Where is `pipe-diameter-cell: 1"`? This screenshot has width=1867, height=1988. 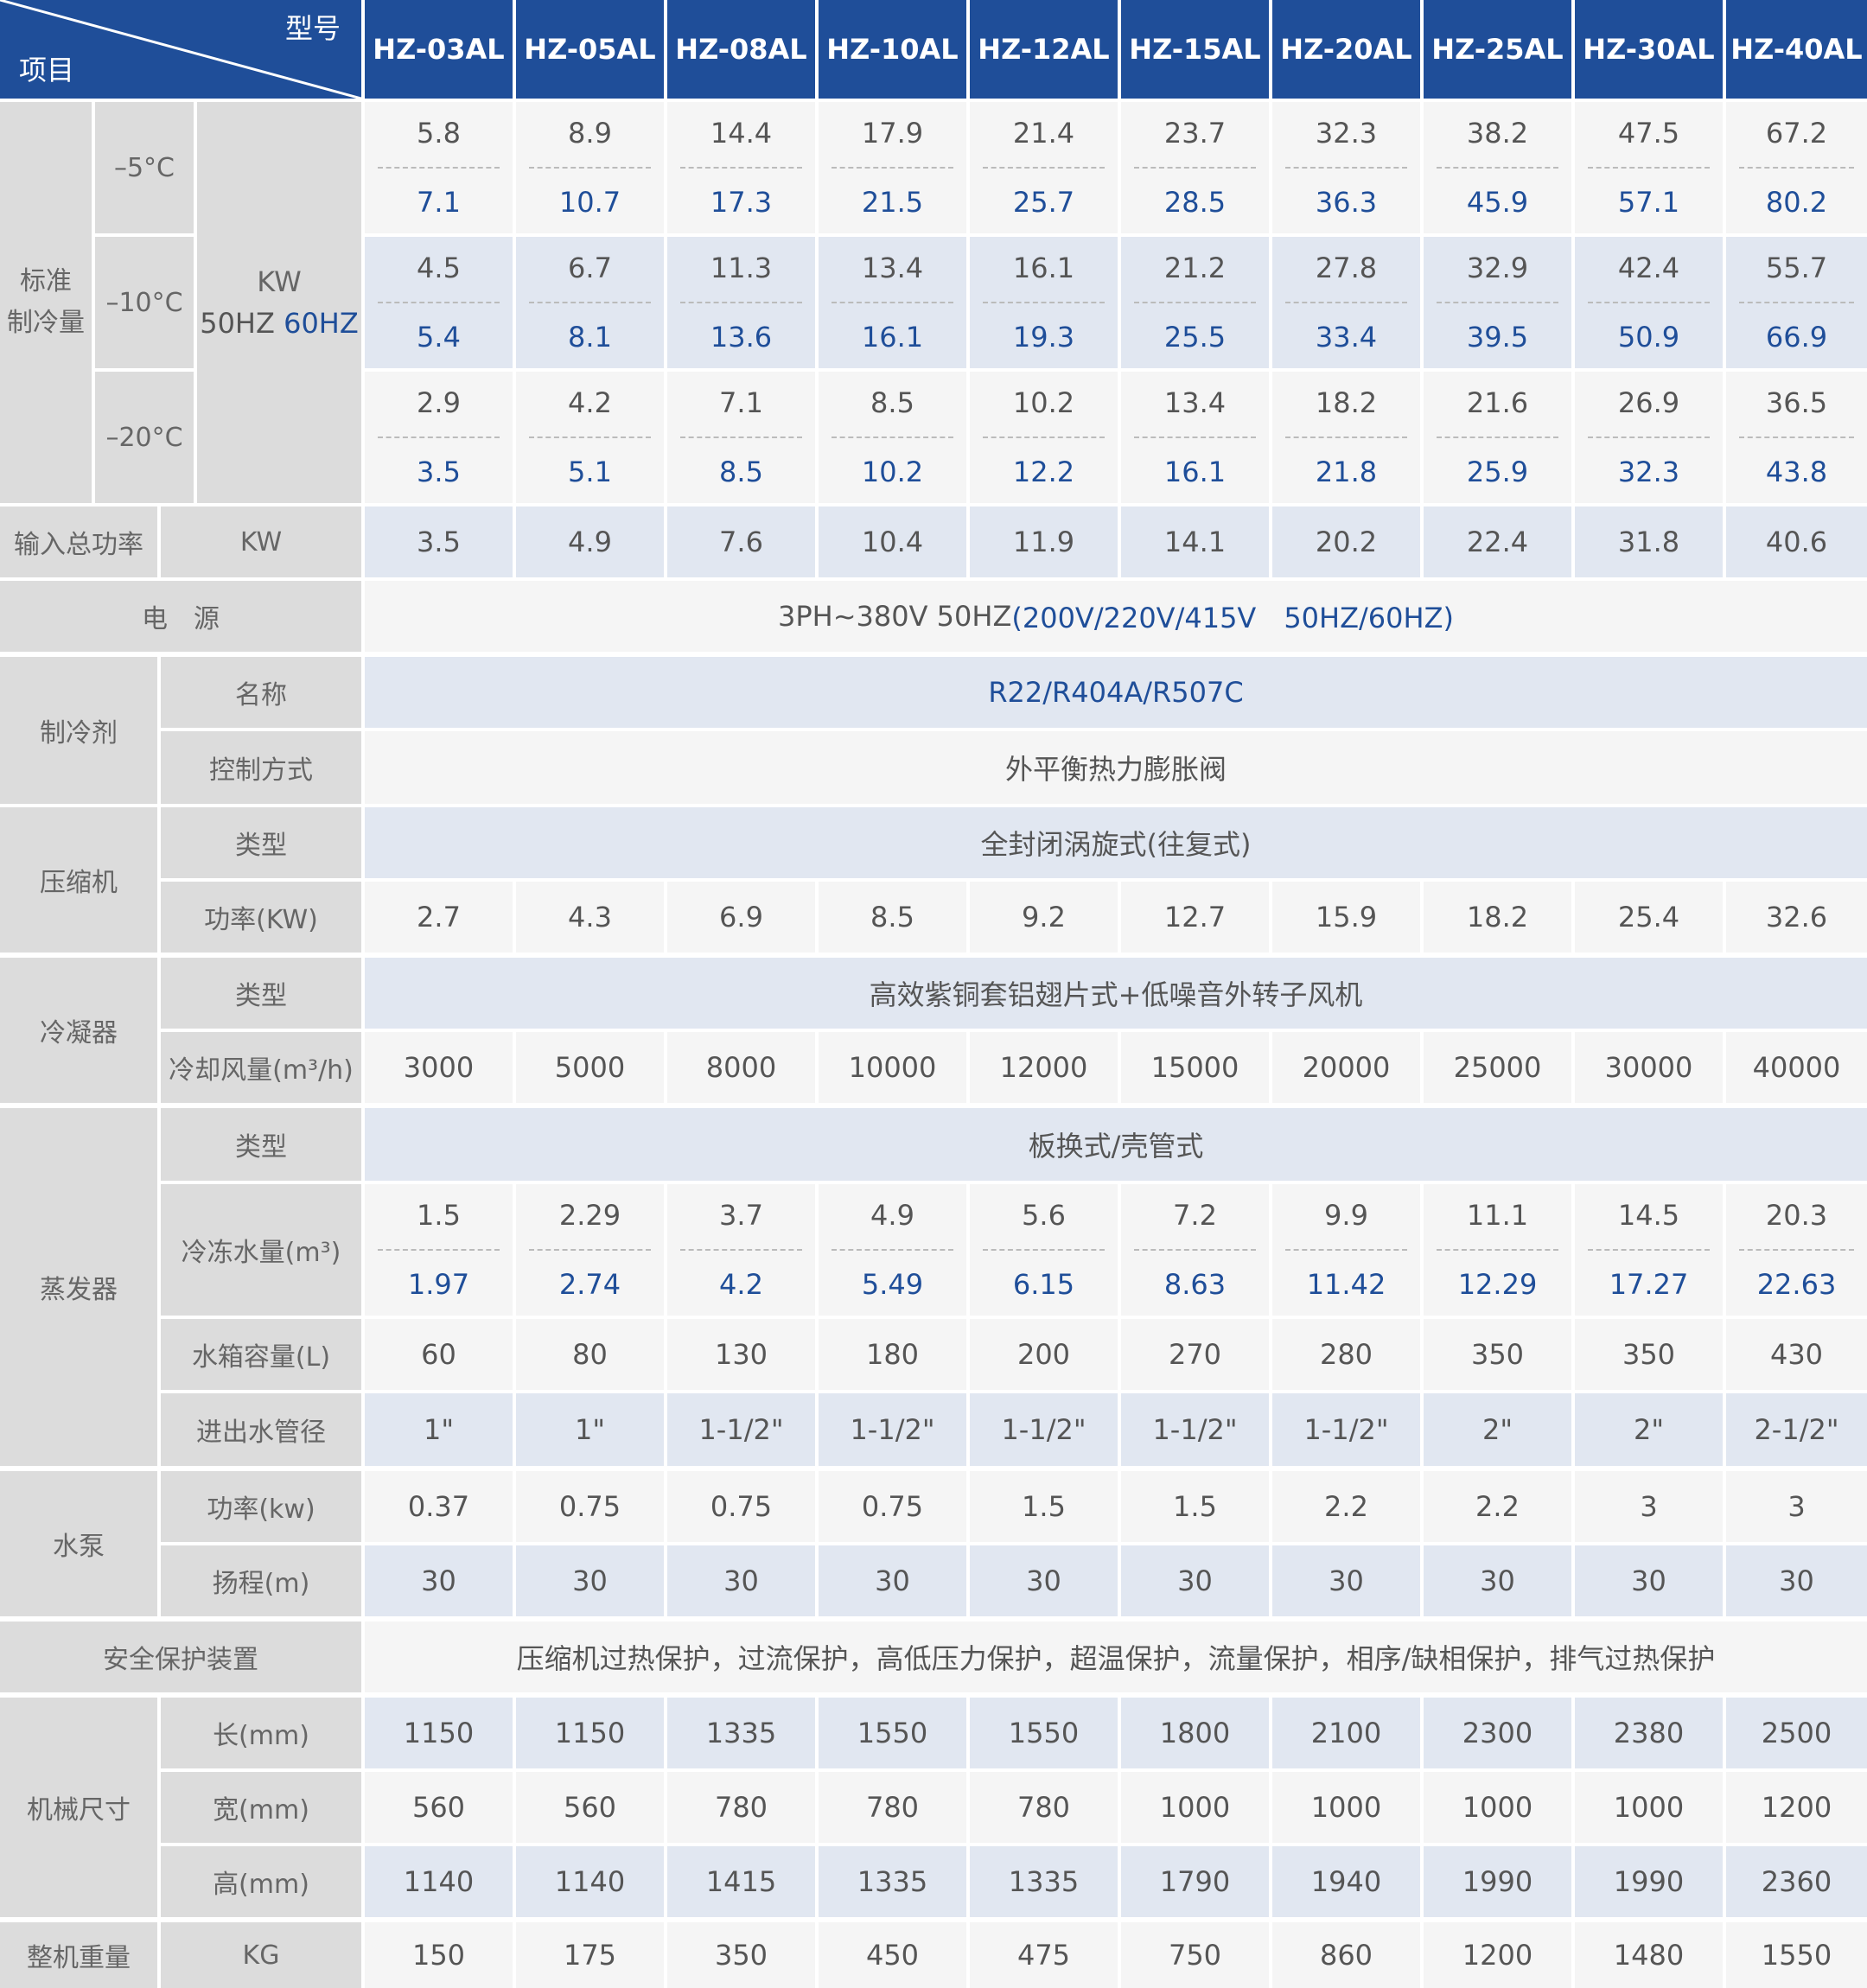 pipe-diameter-cell: 1" is located at coordinates (439, 1429).